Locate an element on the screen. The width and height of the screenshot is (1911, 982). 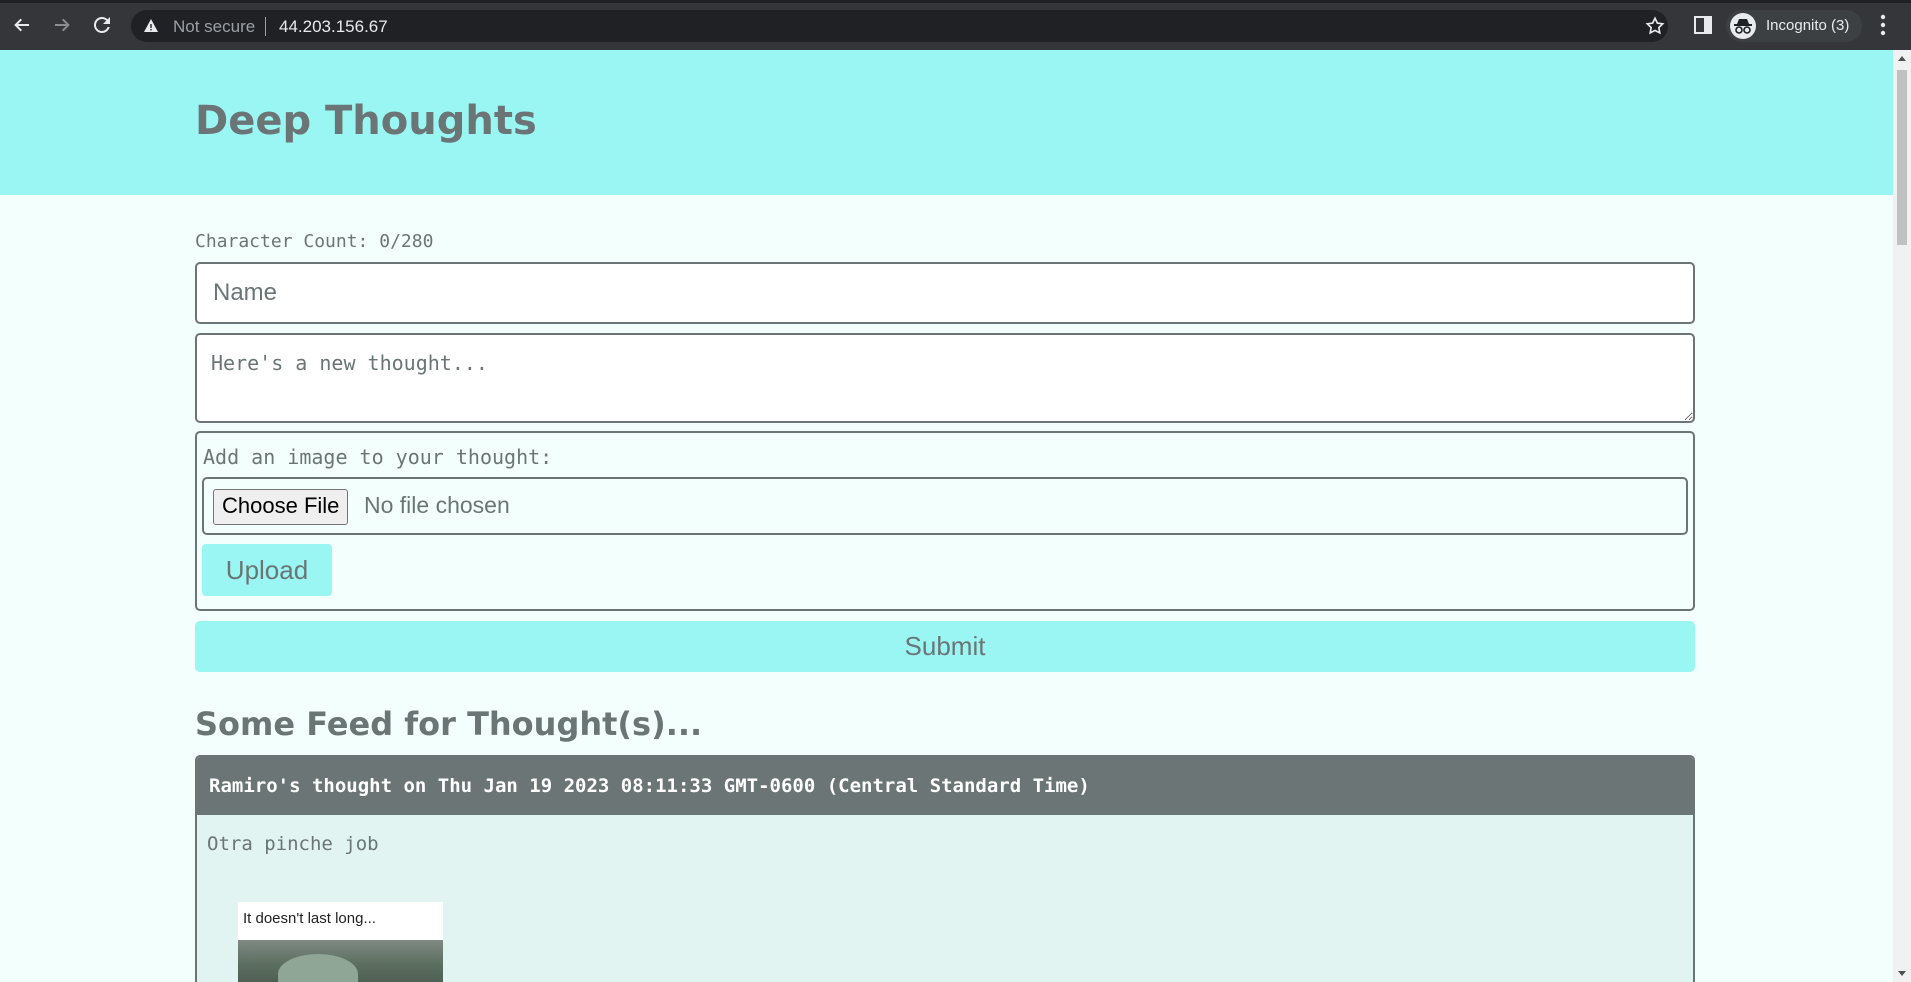
divider is located at coordinates (265, 26).